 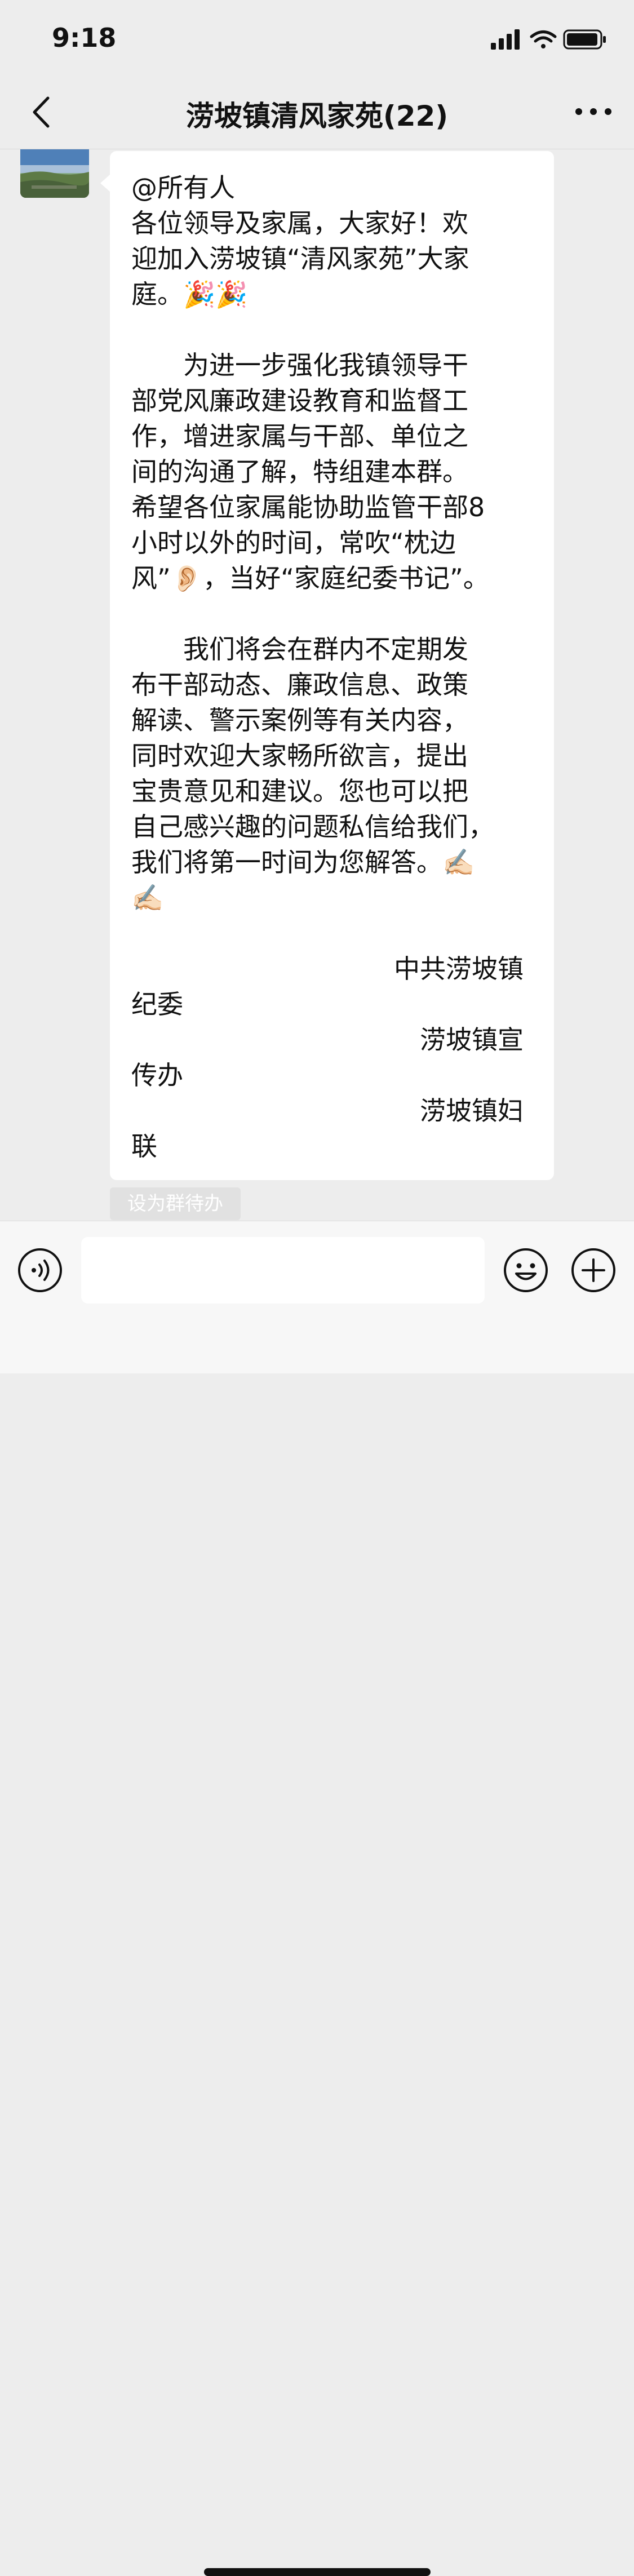 What do you see at coordinates (299, 436) in the screenshot?
I see `message-line: 作，增进家属与干部、单位之` at bounding box center [299, 436].